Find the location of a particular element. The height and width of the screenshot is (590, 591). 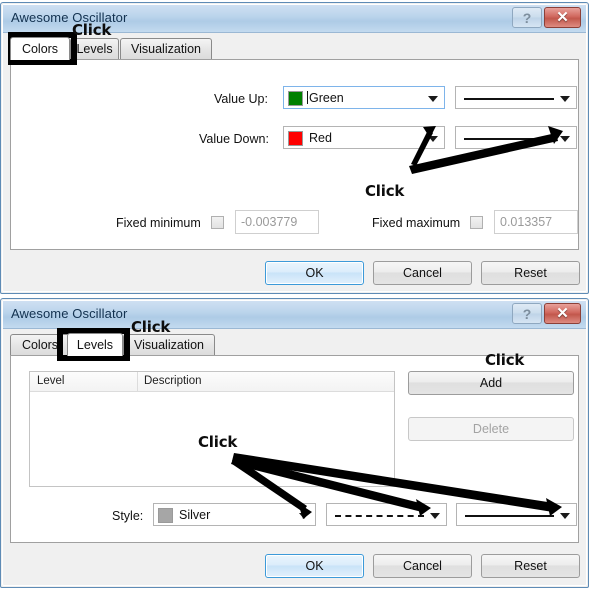

value-down-color-combo: Red is located at coordinates (364, 137).